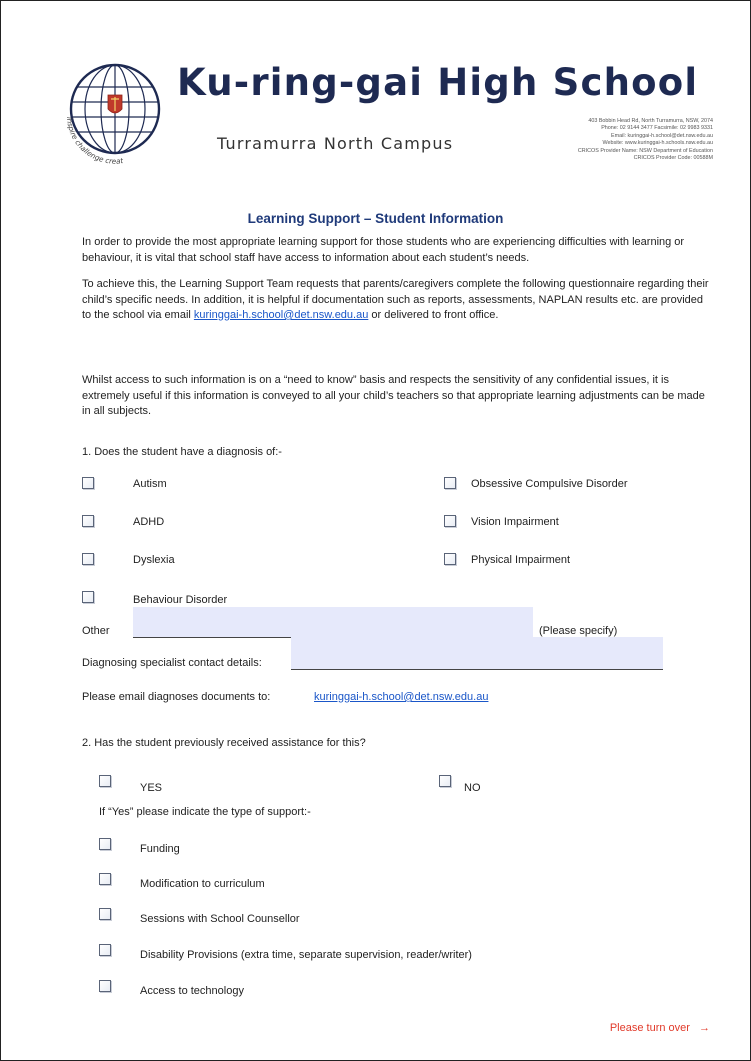 This screenshot has width=751, height=1061. Describe the element at coordinates (477, 653) in the screenshot. I see `specialist-contact-field` at that location.